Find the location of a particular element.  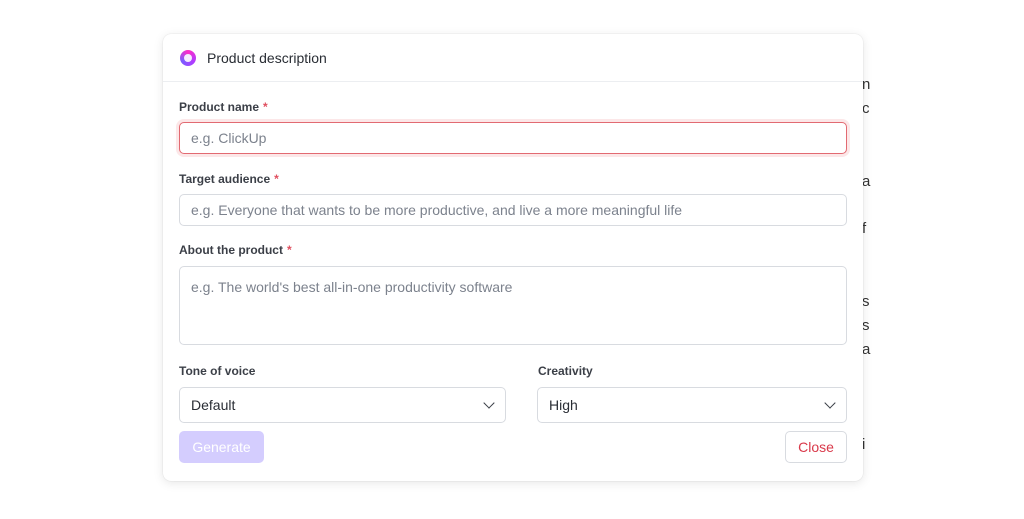

modal-header: Product description is located at coordinates (513, 58).